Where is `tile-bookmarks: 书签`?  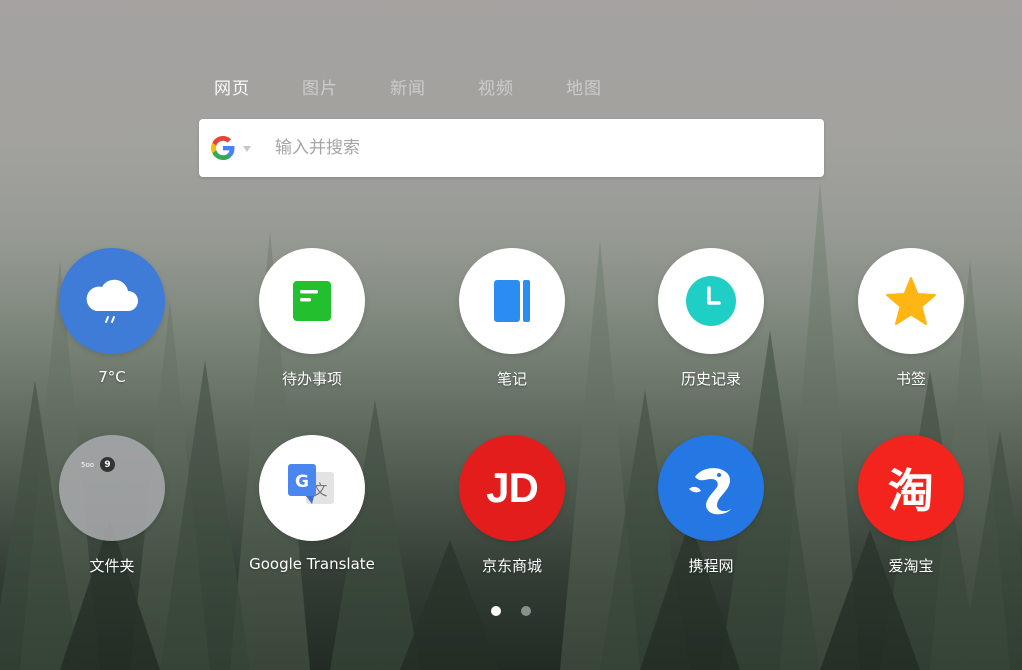
tile-bookmarks: 书签 is located at coordinates (911, 318).